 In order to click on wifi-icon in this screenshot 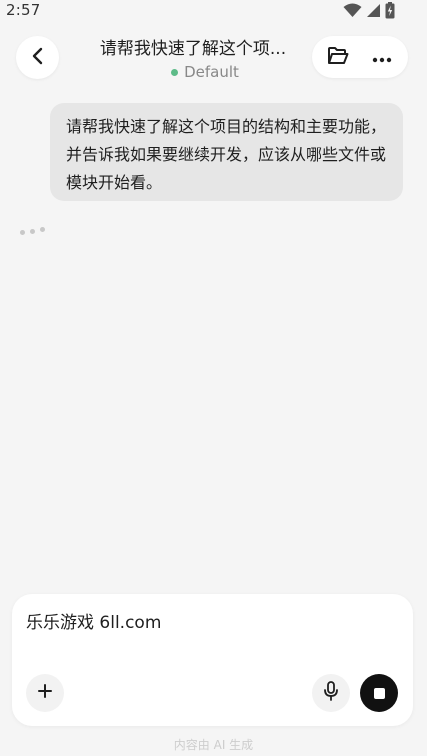, I will do `click(352, 12)`.